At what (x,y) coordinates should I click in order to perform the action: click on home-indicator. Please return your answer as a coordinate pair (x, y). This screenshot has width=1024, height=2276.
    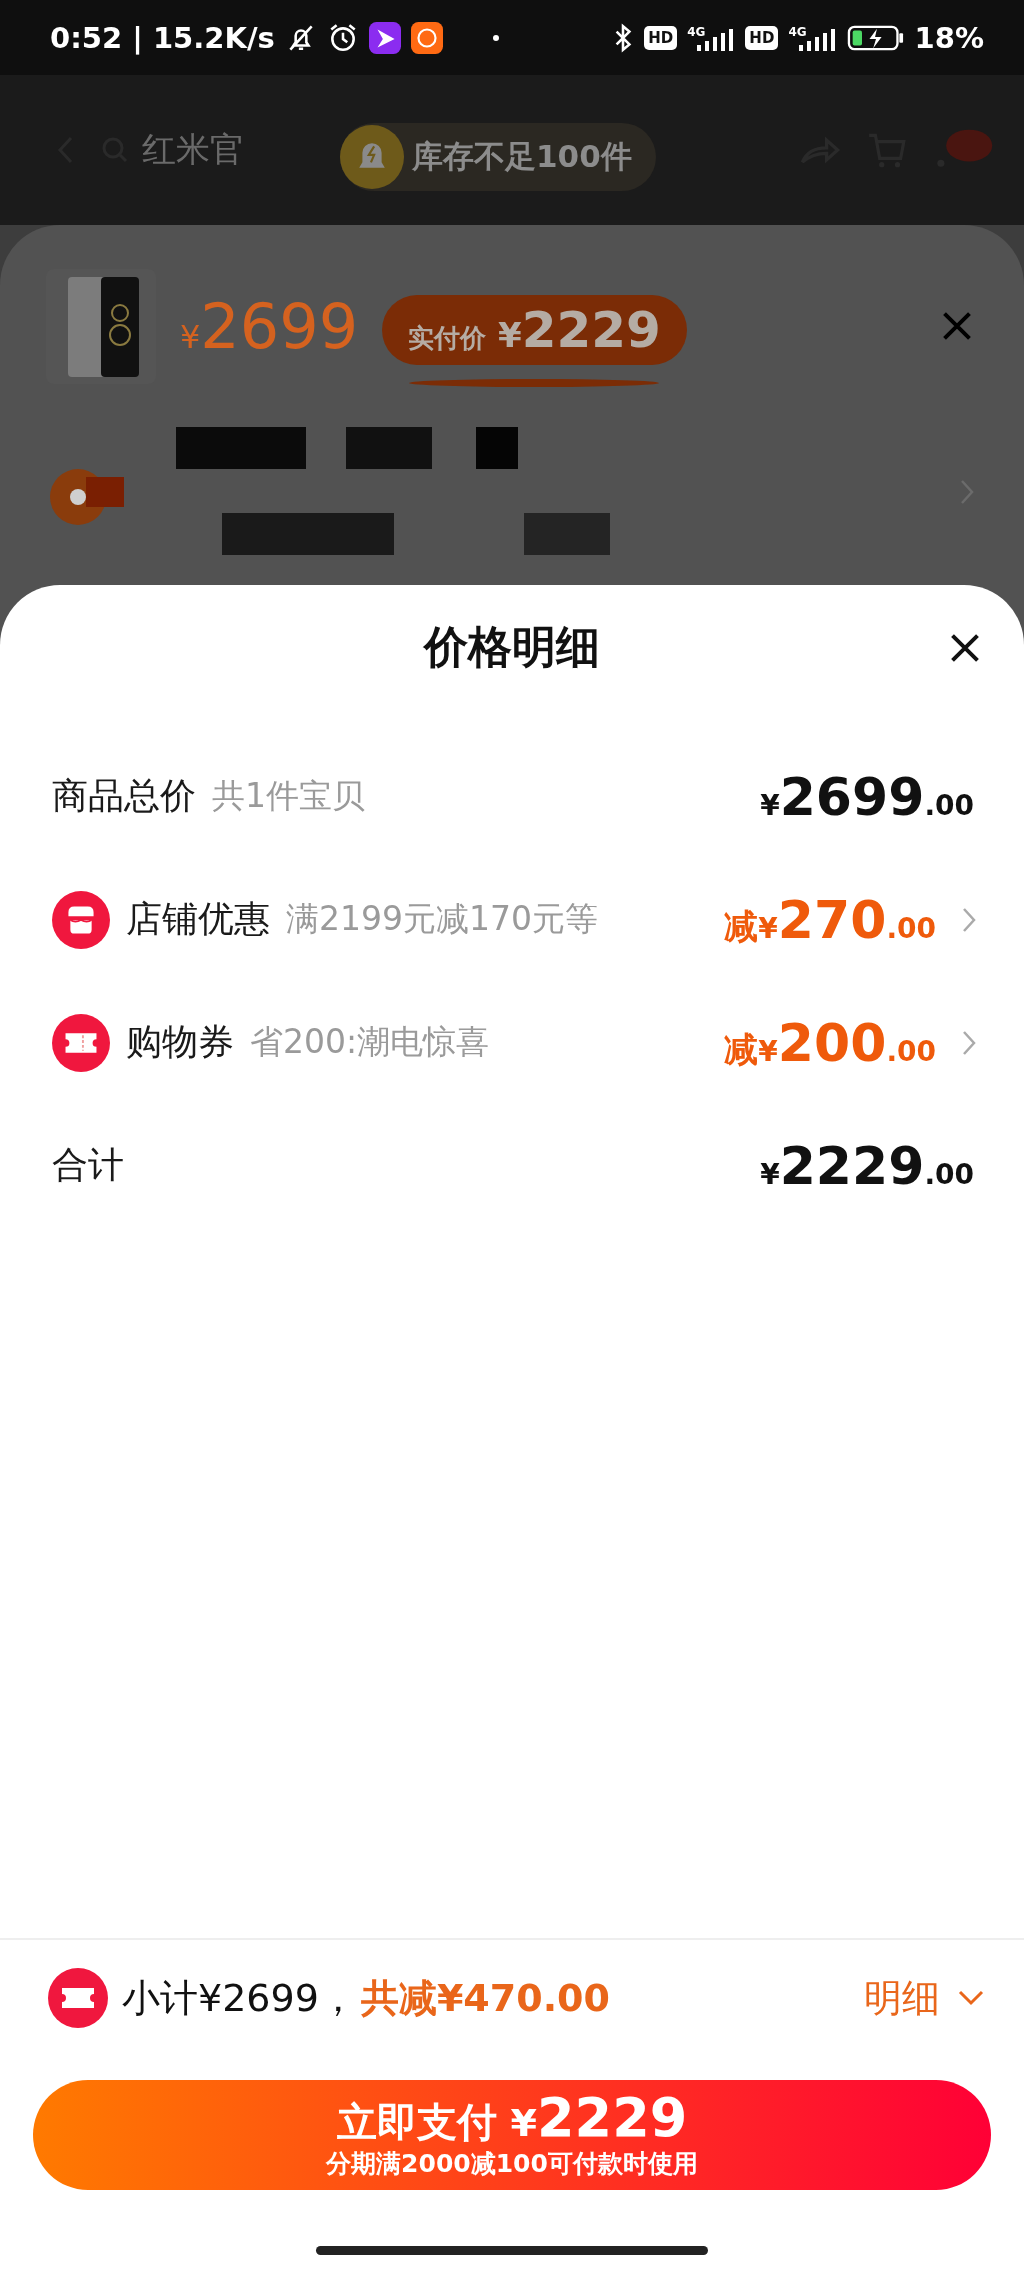
    Looking at the image, I should click on (512, 2250).